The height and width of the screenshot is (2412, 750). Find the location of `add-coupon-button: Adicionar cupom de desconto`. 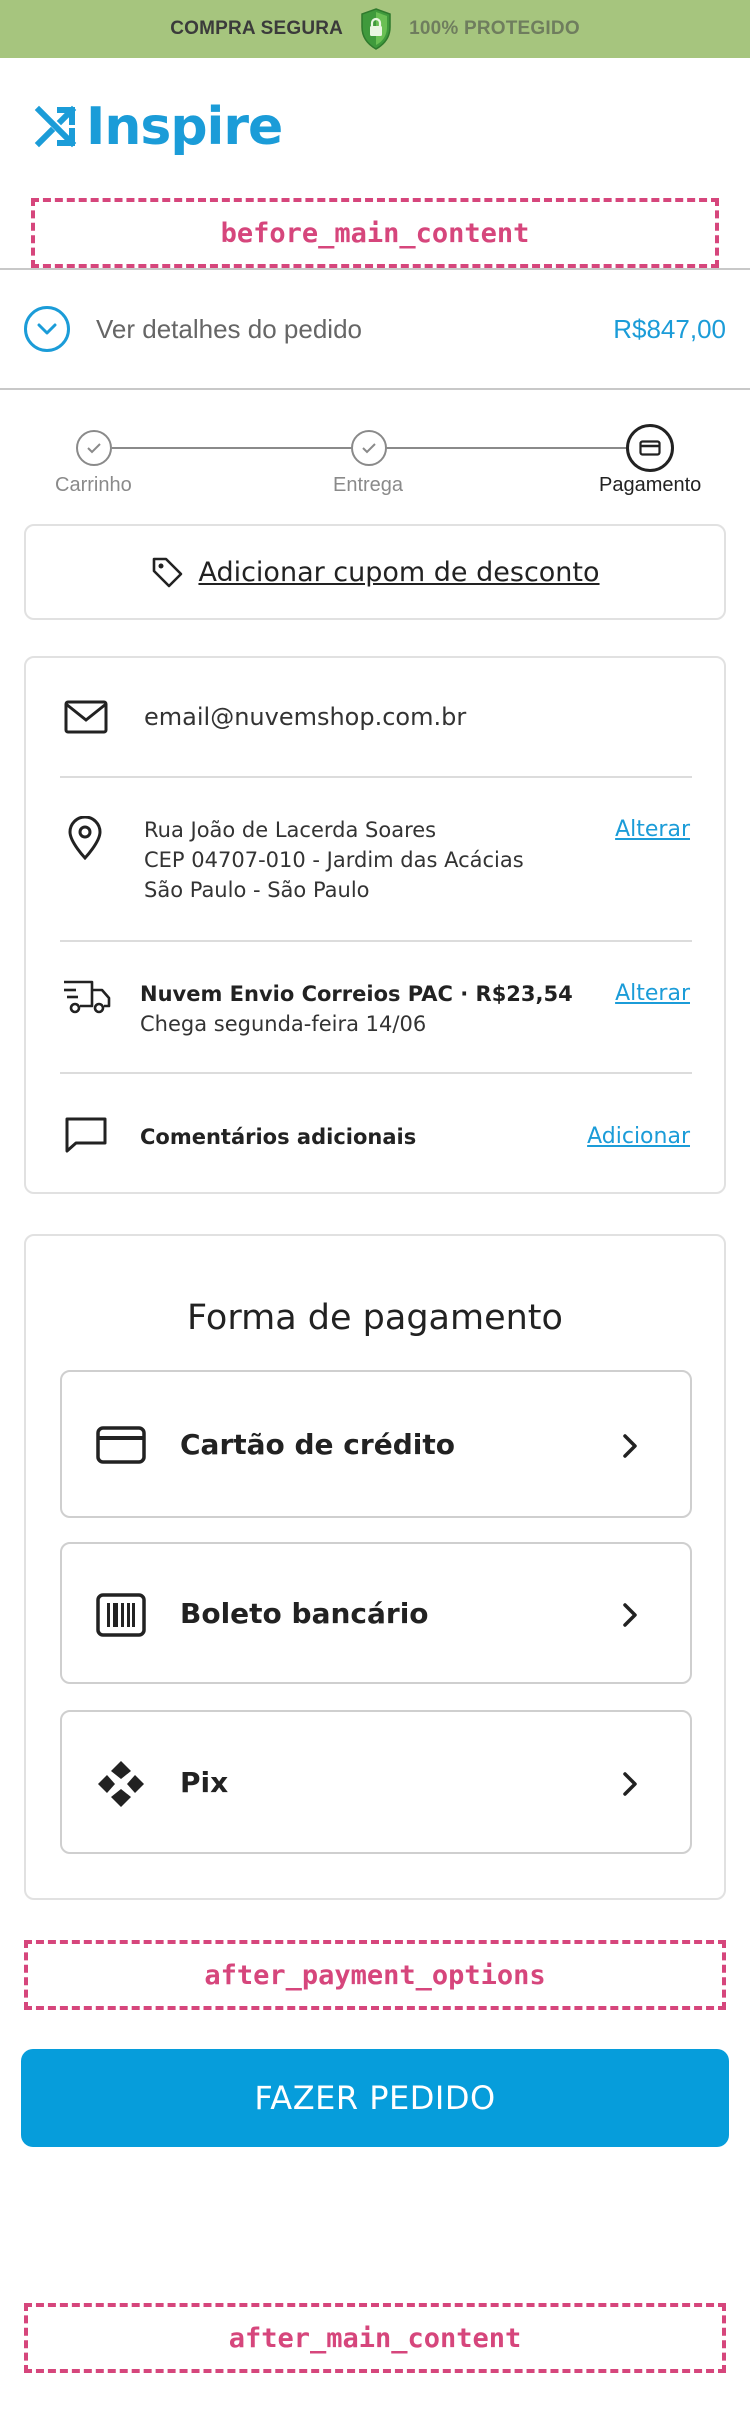

add-coupon-button: Adicionar cupom de desconto is located at coordinates (375, 572).